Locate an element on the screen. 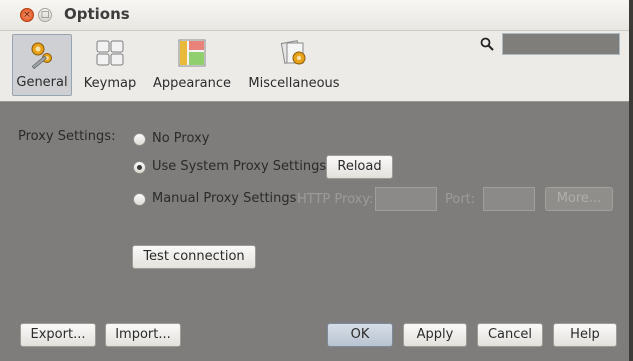  search-input is located at coordinates (561, 44).